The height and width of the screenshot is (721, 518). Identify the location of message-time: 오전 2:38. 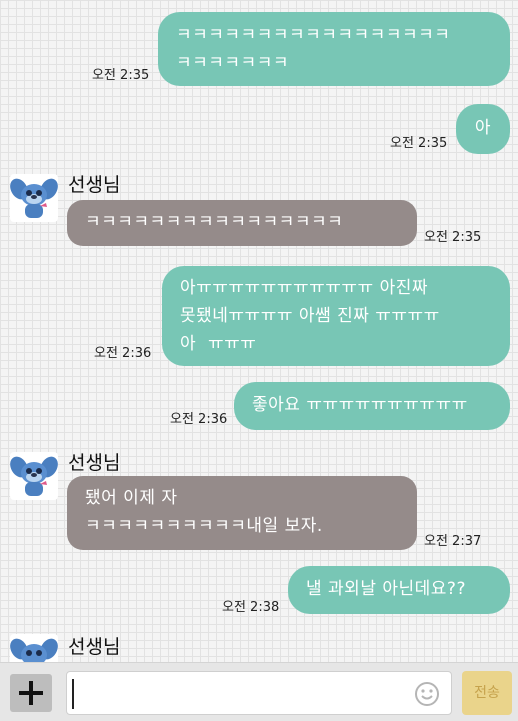
(251, 607).